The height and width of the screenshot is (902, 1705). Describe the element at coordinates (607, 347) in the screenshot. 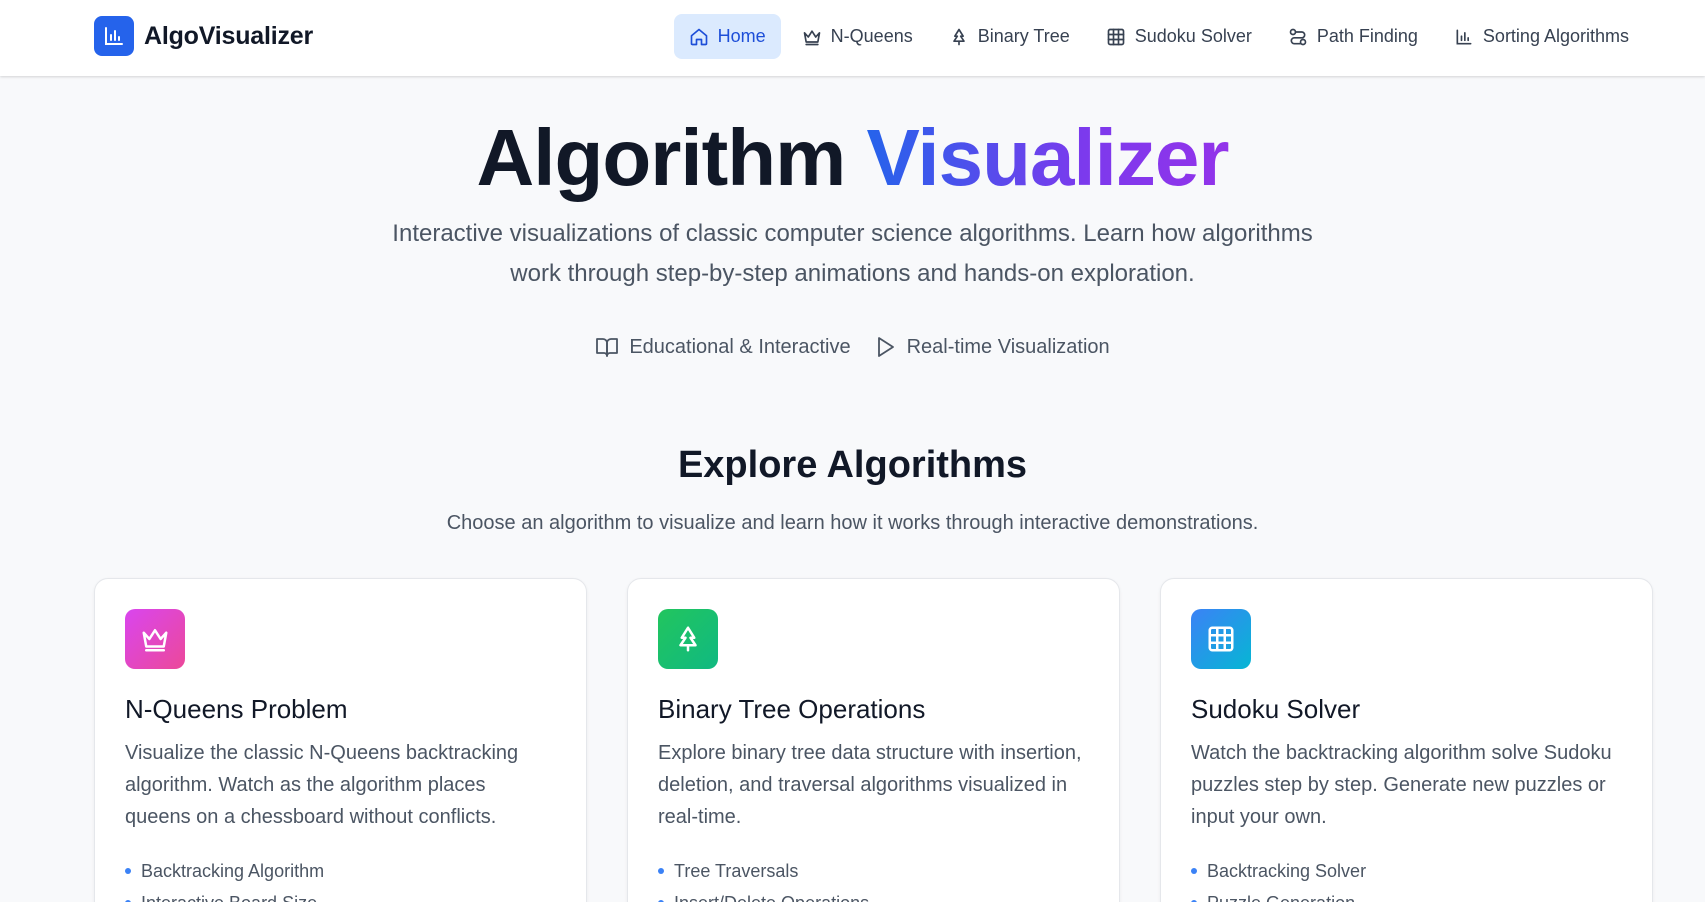

I see `book-open-icon` at that location.